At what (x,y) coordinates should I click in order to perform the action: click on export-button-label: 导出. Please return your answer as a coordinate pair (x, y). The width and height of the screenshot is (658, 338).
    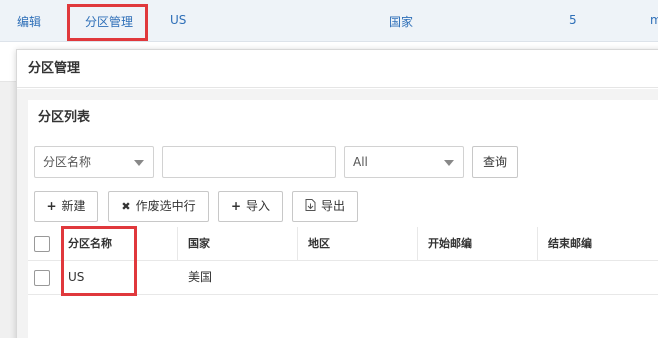
    Looking at the image, I should click on (332, 206).